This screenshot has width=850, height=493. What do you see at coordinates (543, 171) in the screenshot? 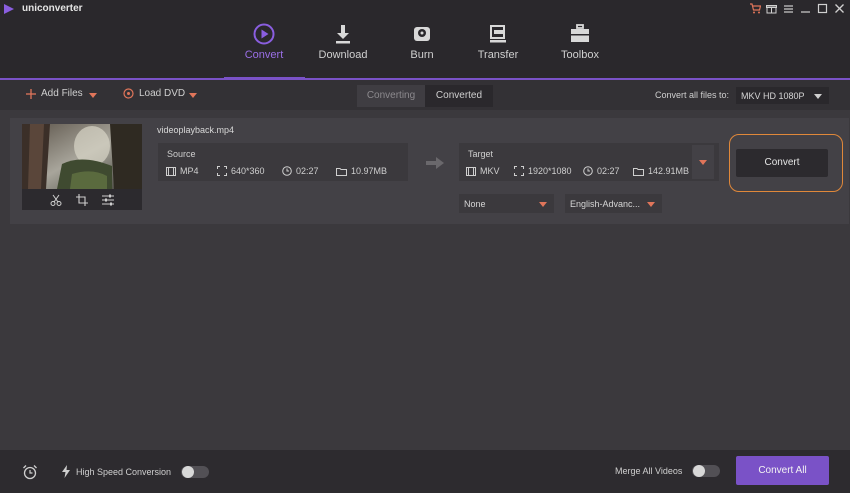
I see `target-resolution: 1920*1080` at bounding box center [543, 171].